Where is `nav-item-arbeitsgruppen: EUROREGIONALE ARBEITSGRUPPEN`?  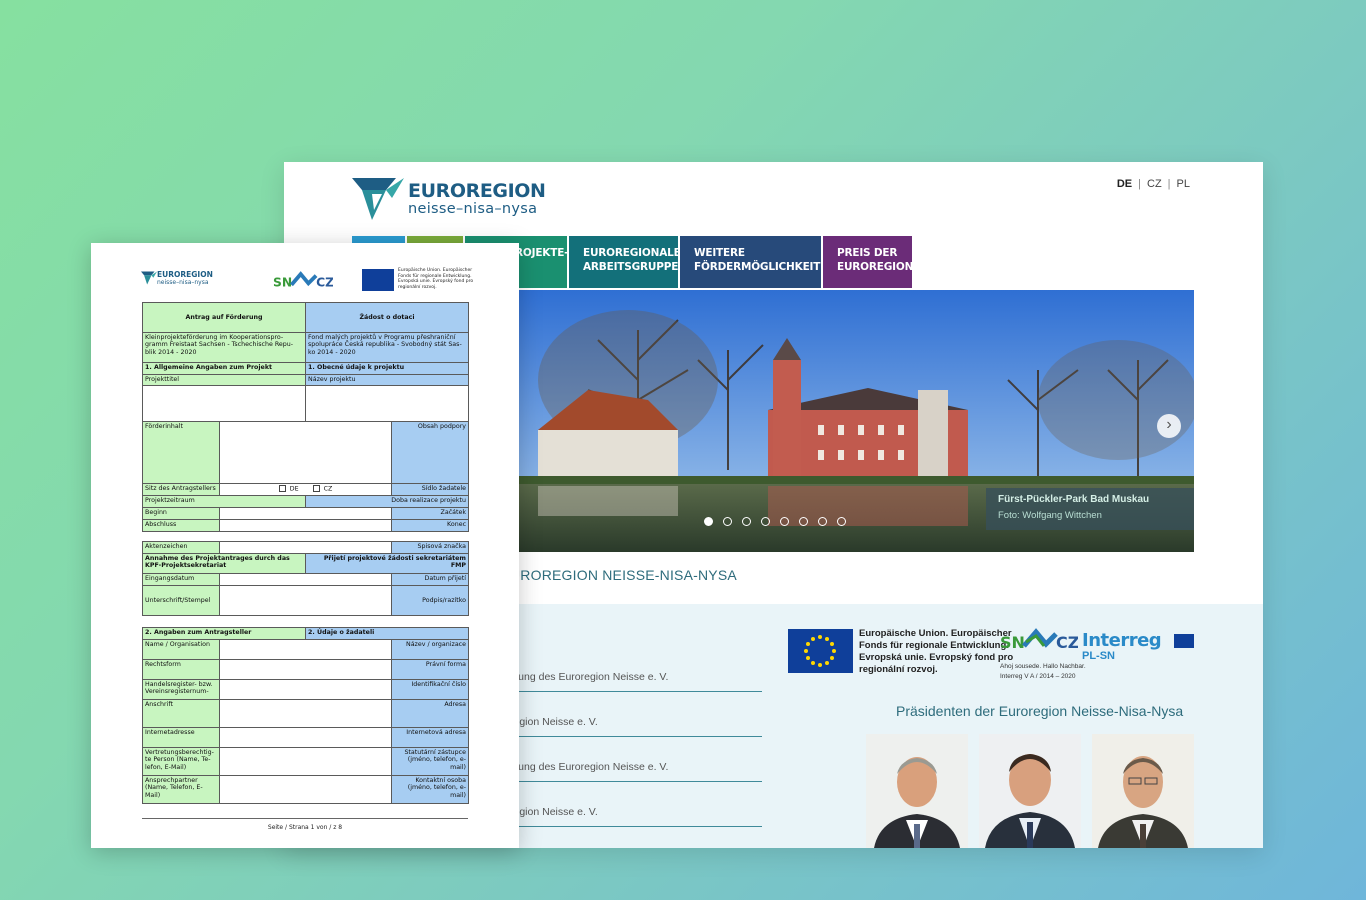
nav-item-arbeitsgruppen: EUROREGIONALE ARBEITSGRUPPEN is located at coordinates (628, 262).